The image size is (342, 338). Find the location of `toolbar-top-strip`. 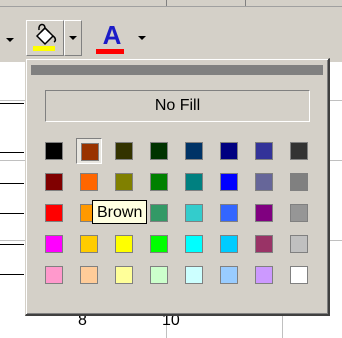

toolbar-top-strip is located at coordinates (171, 3).